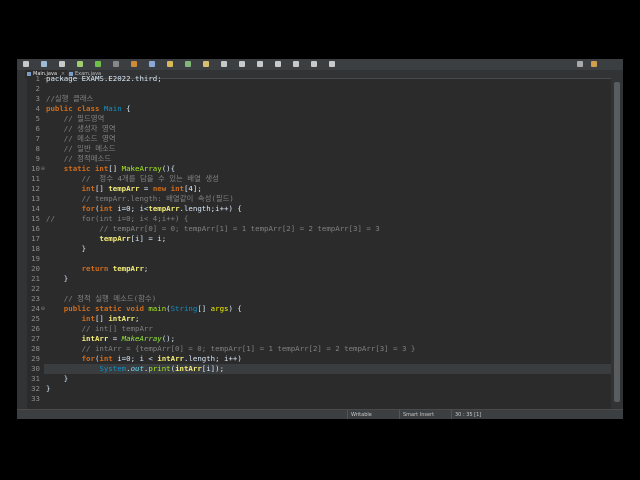  Describe the element at coordinates (44, 64) in the screenshot. I see `save-icon` at that location.